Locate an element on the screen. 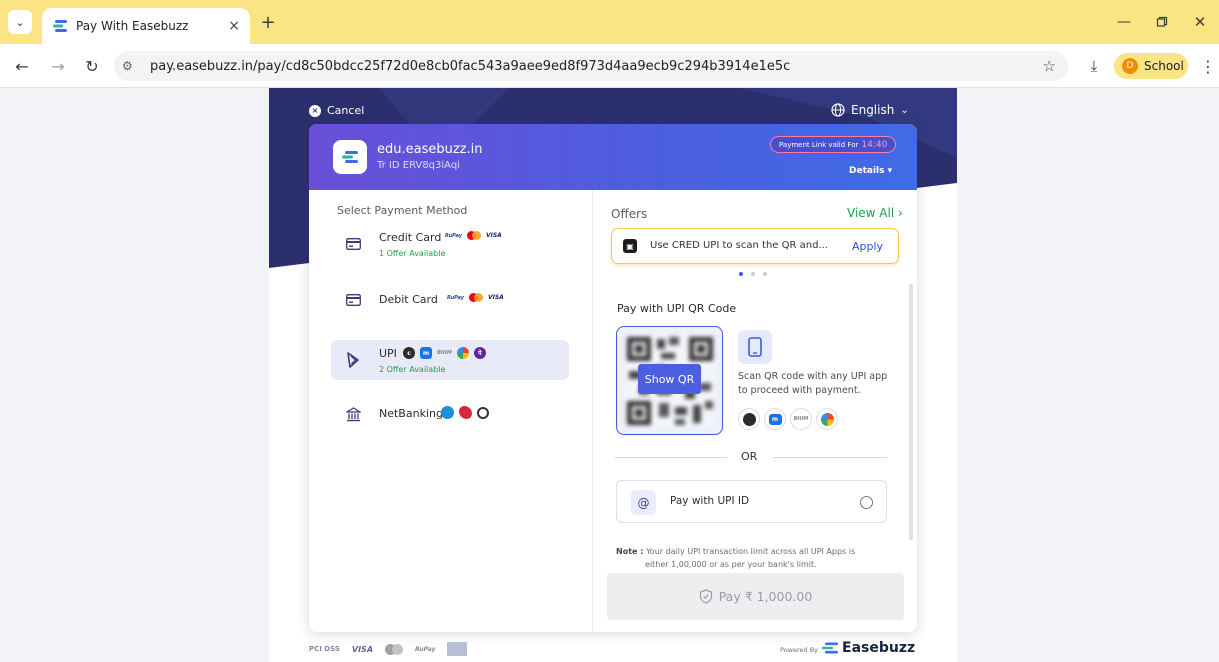  view-all-offers-link: View All › is located at coordinates (875, 213).